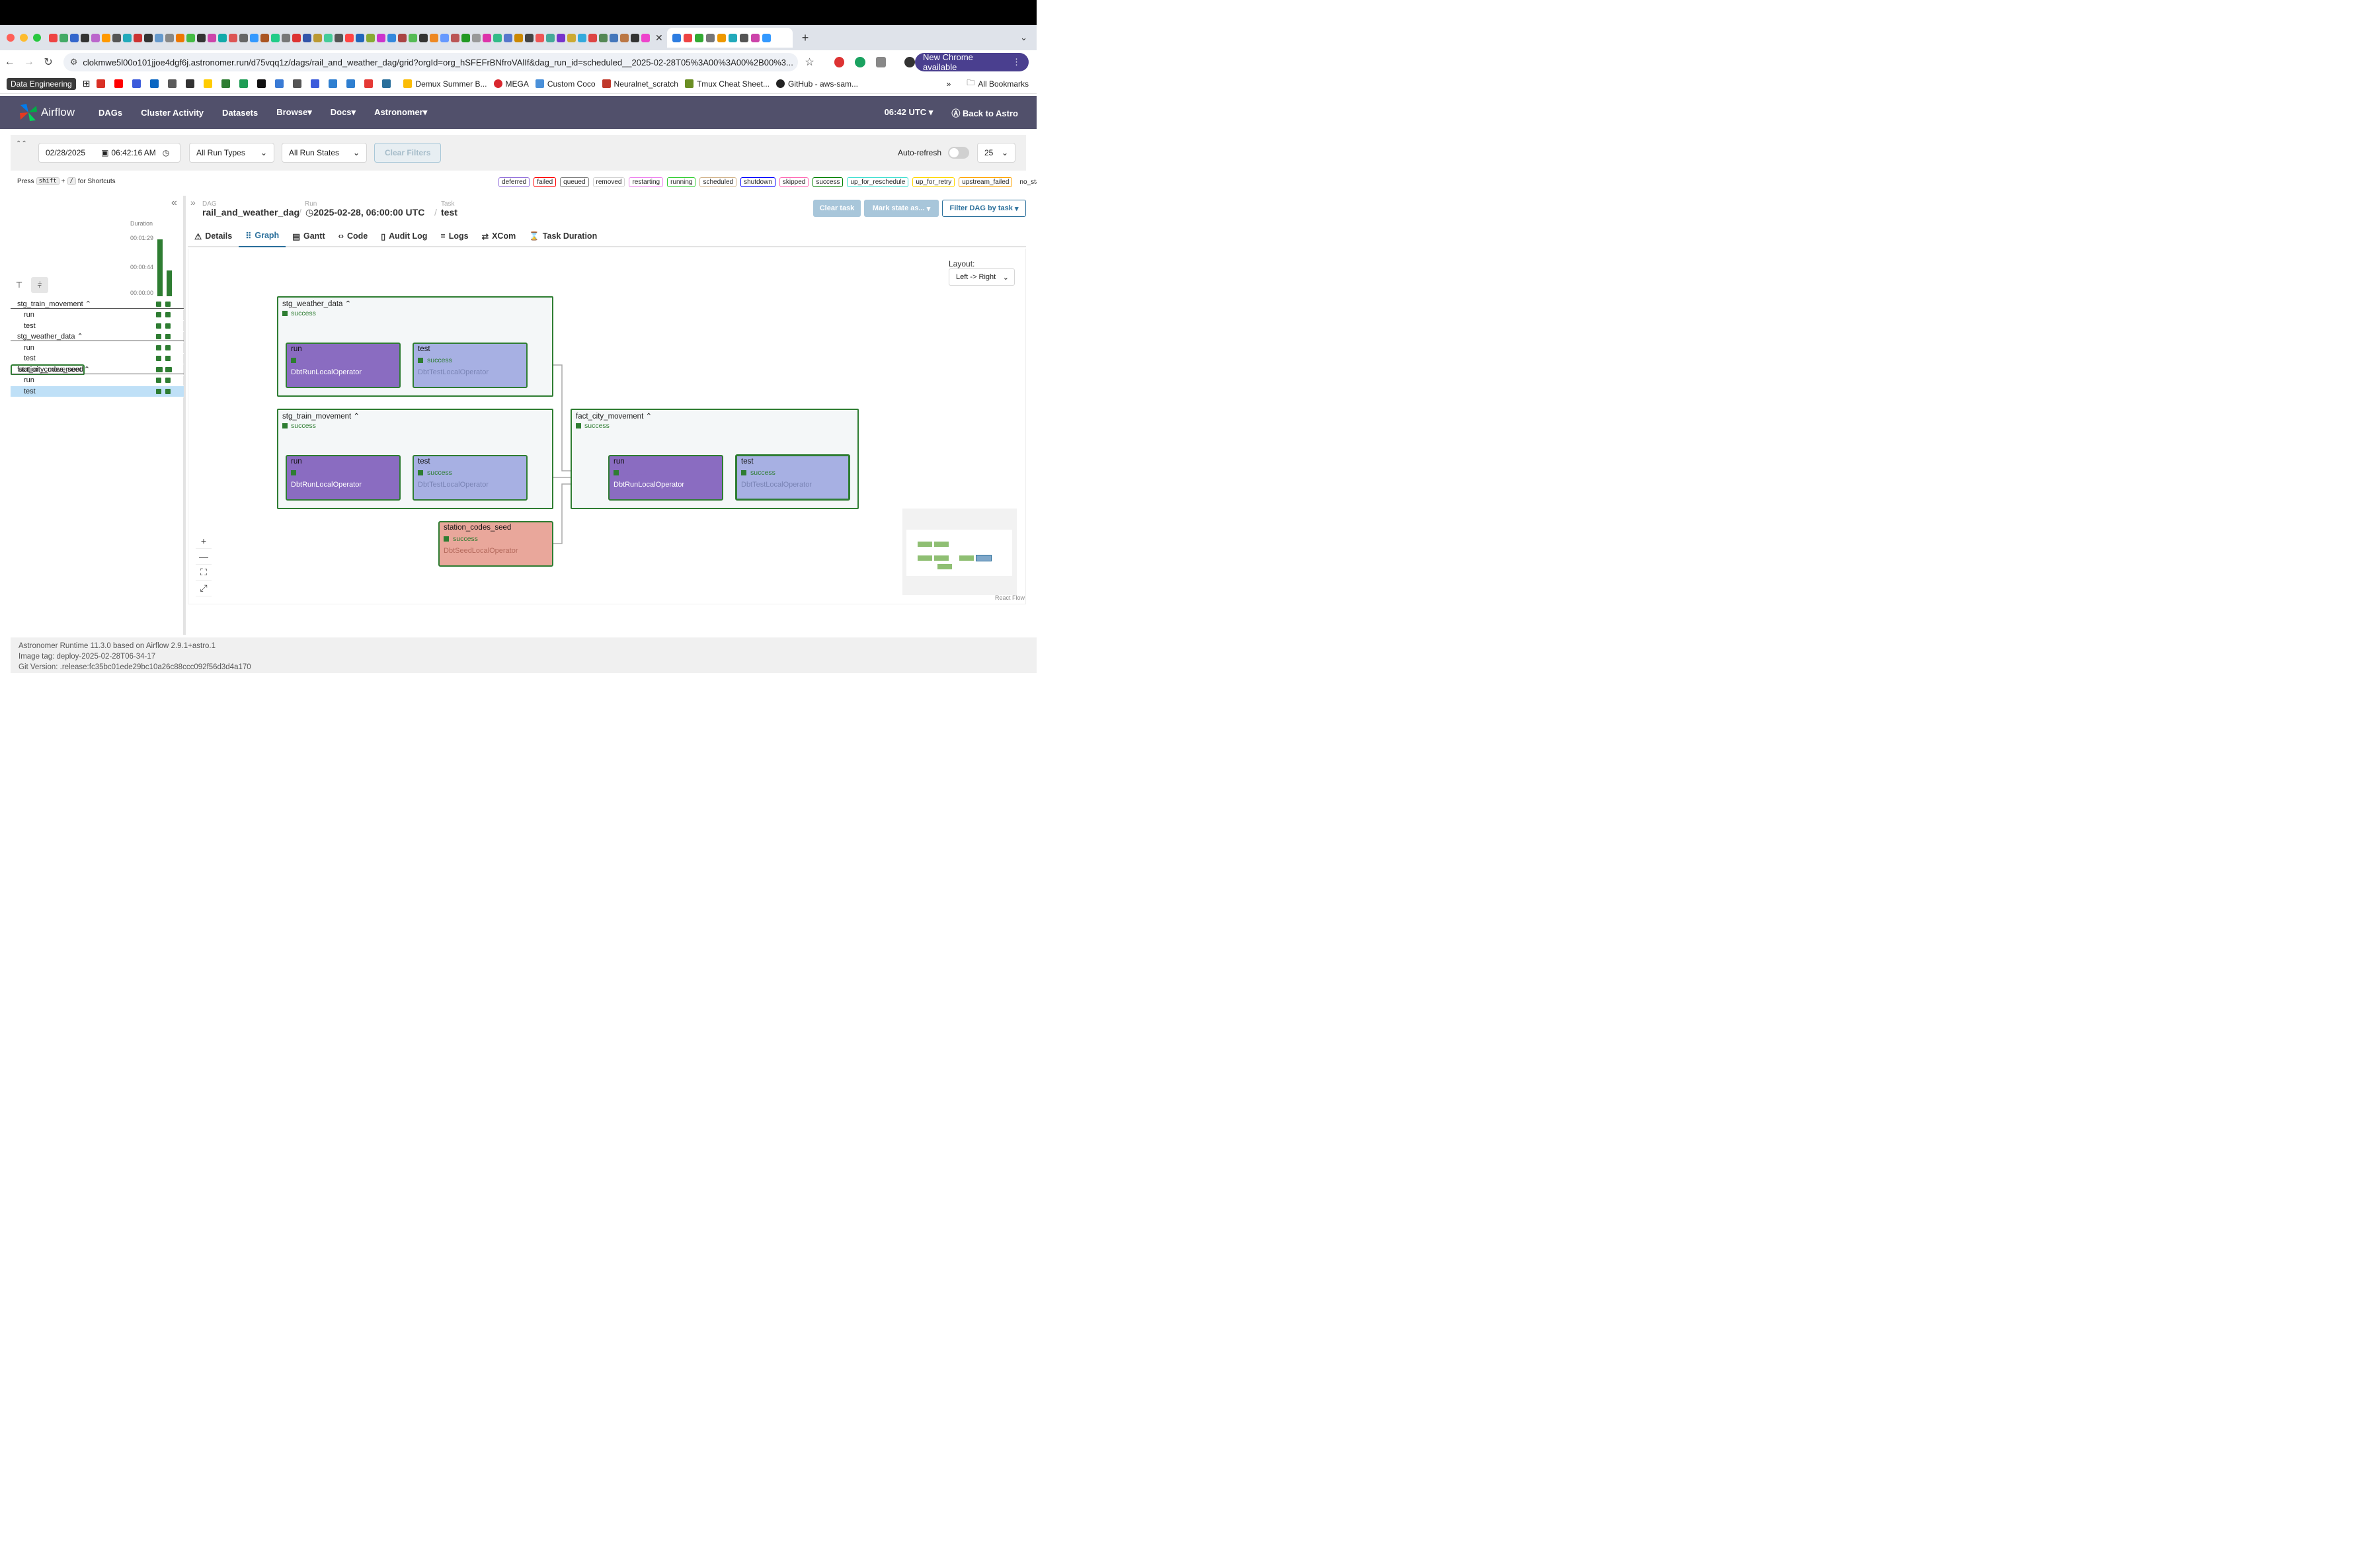 Image resolution: width=2380 pixels, height=1546 pixels. Describe the element at coordinates (109, 153) in the screenshot. I see `base-date-input: 02/28/2025 ▣ 06:42:16 AM ◷` at that location.